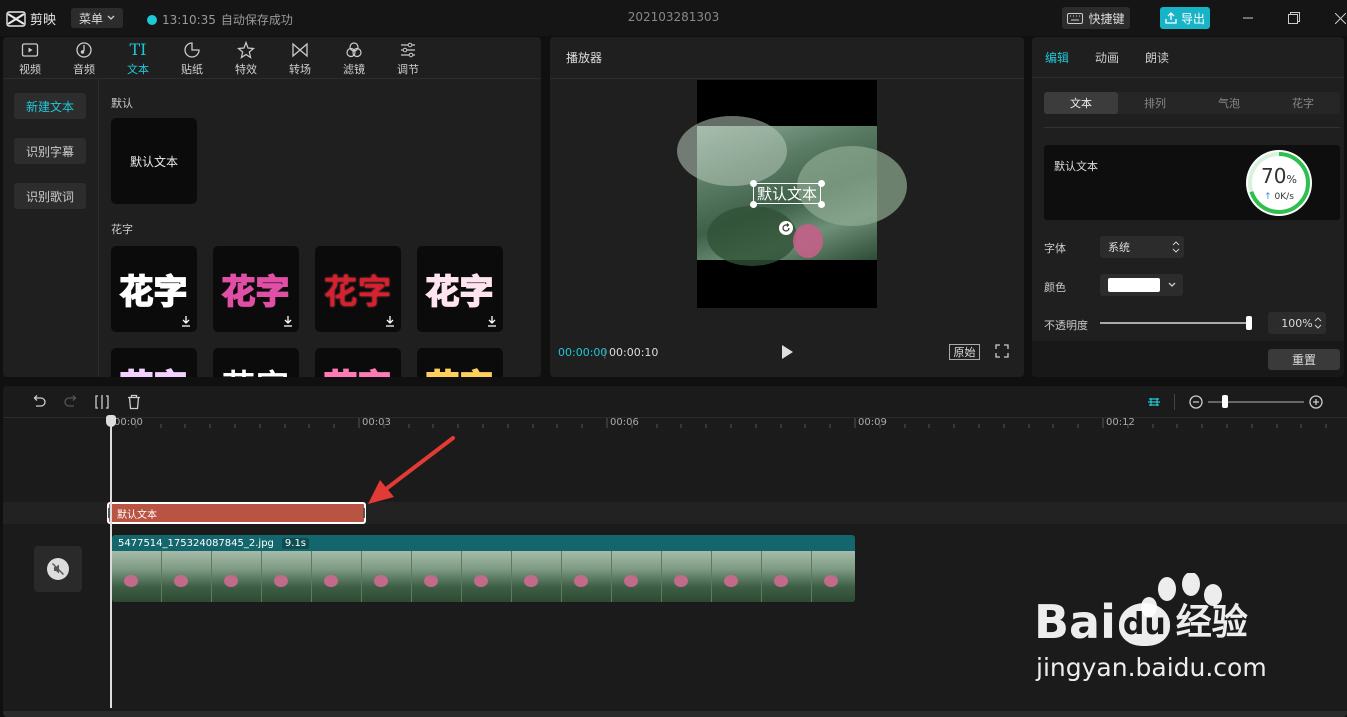 This screenshot has height=717, width=1347. I want to click on tab-label: 贴纸, so click(192, 69).